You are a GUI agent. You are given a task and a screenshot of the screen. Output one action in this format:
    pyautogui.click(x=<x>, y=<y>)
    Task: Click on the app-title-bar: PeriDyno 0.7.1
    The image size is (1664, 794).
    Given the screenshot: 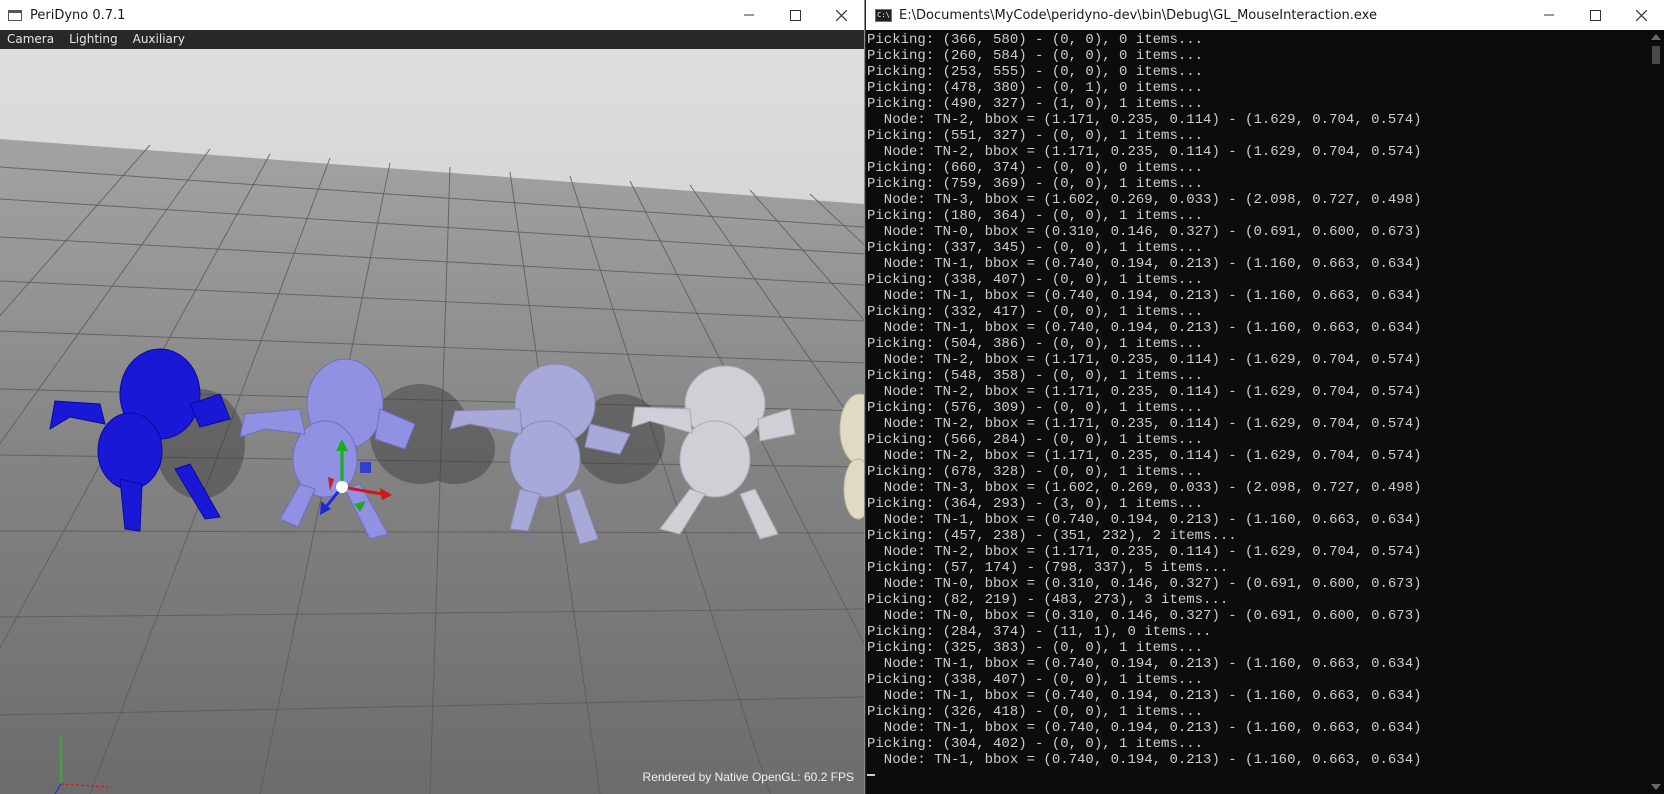 What is the action you would take?
    pyautogui.click(x=432, y=15)
    